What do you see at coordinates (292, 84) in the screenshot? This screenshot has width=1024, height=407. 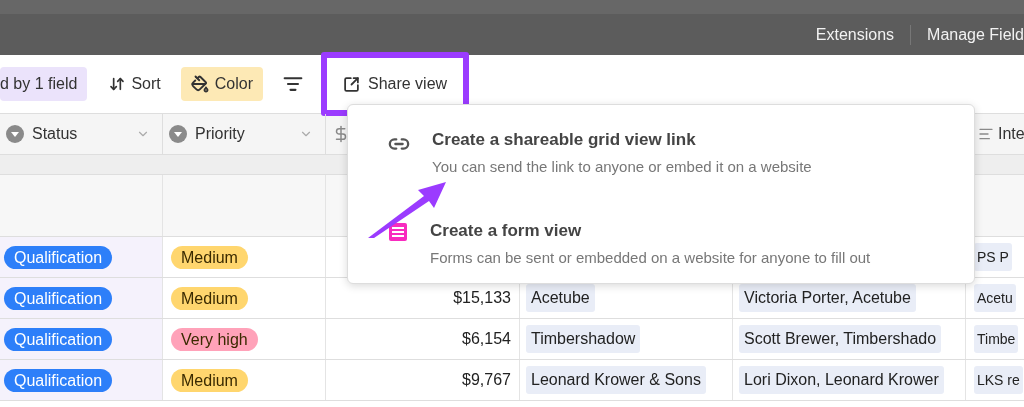 I see `row-height-icon` at bounding box center [292, 84].